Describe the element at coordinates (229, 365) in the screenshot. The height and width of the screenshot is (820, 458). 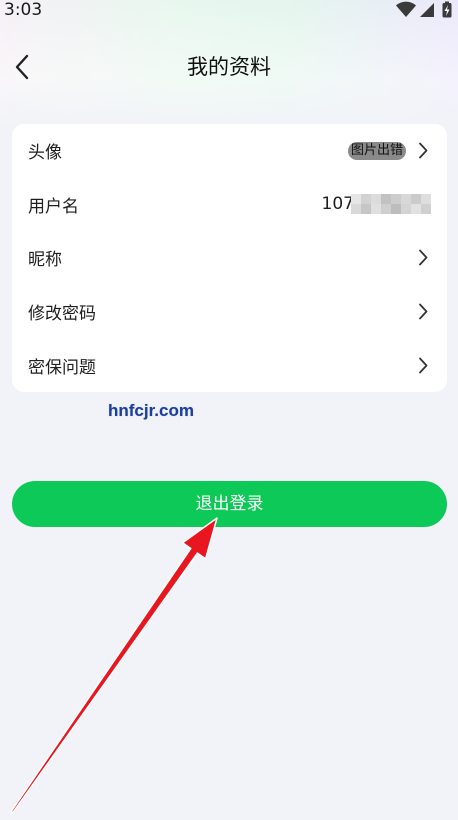
I see `profile-row-security-question: 密保问题` at that location.